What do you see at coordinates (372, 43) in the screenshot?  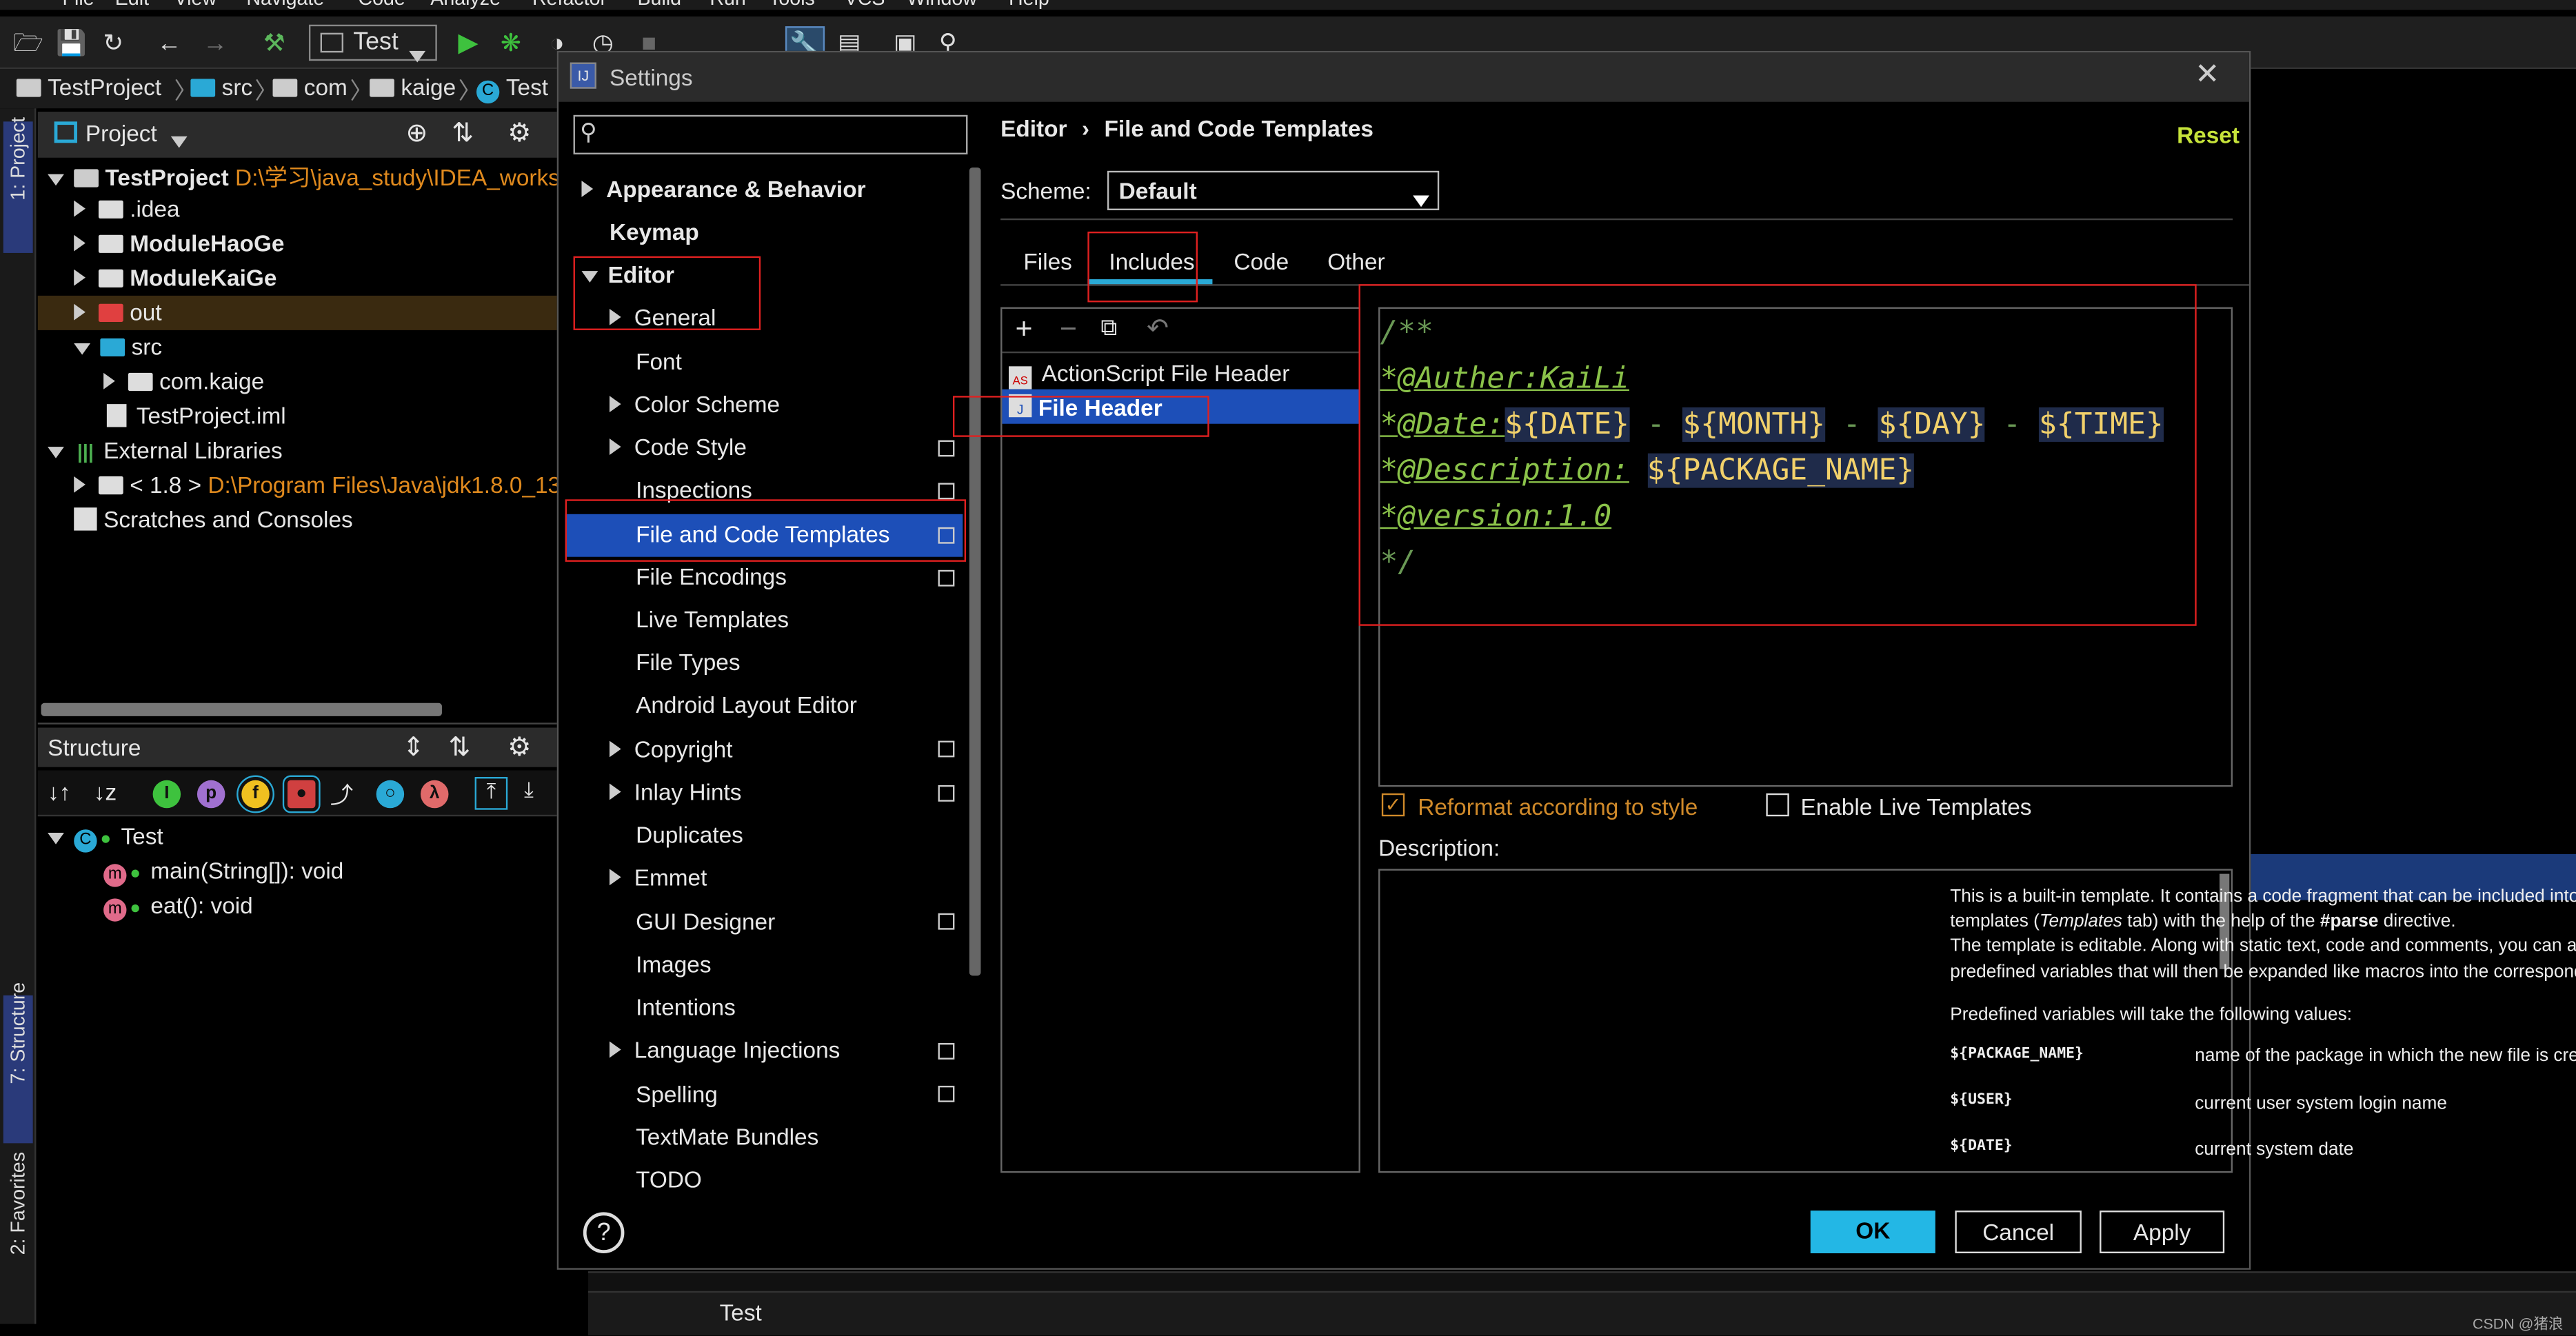 I see `run-configuration-select: Test` at bounding box center [372, 43].